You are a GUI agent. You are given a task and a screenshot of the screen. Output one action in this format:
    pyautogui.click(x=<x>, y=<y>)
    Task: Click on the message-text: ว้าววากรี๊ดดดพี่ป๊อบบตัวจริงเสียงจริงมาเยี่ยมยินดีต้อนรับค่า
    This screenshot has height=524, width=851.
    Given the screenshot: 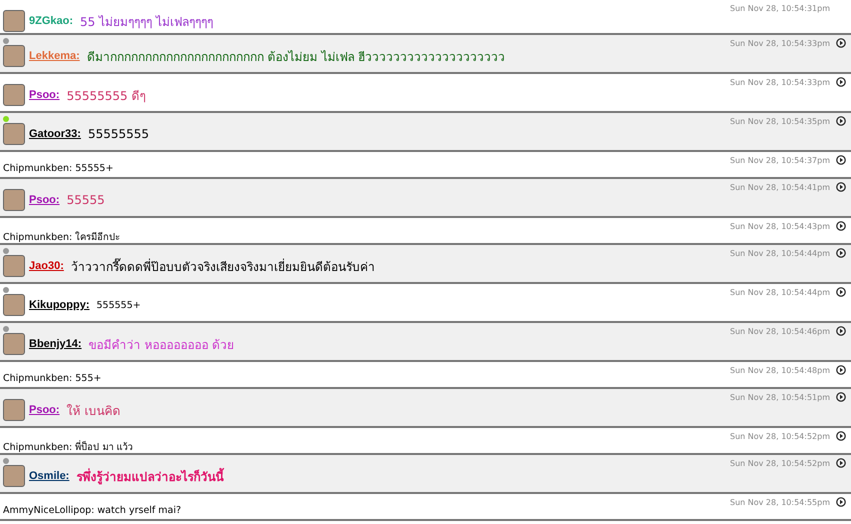 What is the action you would take?
    pyautogui.click(x=222, y=266)
    